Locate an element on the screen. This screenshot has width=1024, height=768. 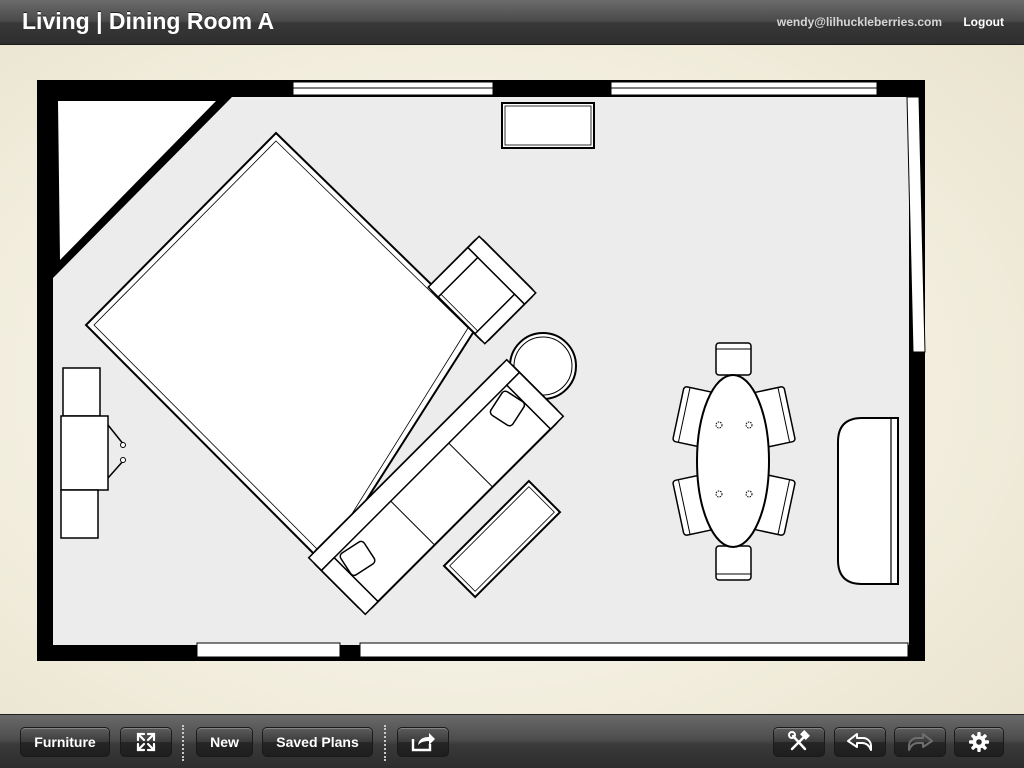
tools-button is located at coordinates (799, 742).